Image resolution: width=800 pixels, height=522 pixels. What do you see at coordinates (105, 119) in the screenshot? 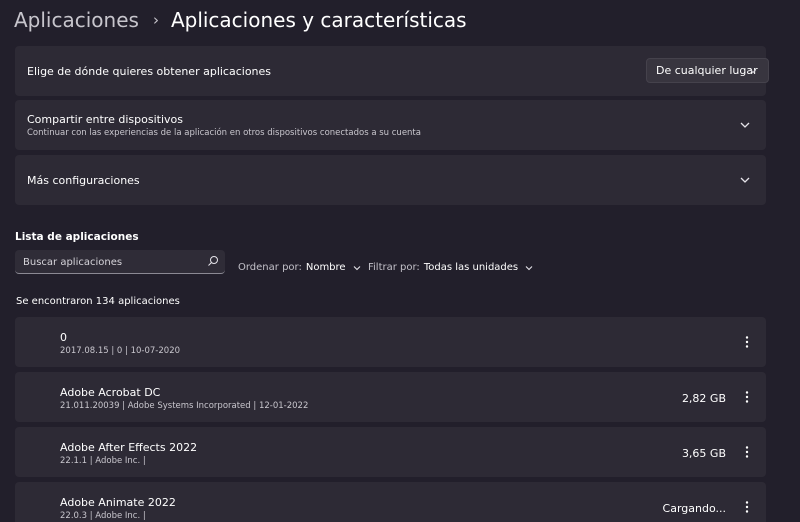
I see `share-devices-title: Compartir entre dispositivos` at bounding box center [105, 119].